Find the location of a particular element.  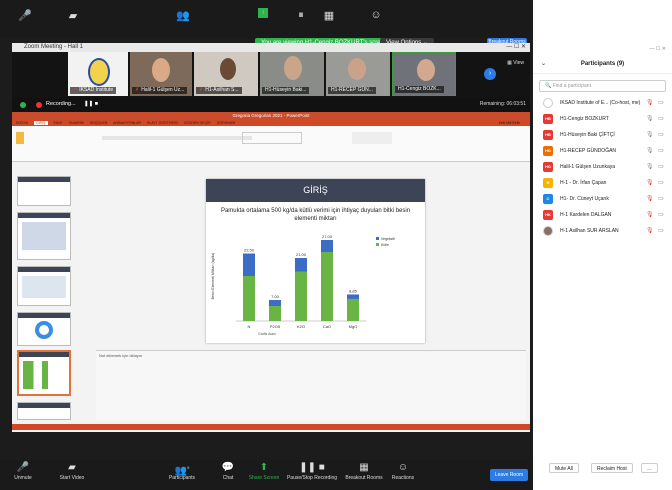

participant-name: H-1 Asilhan SUR ARSLAN is located at coordinates (589, 231).